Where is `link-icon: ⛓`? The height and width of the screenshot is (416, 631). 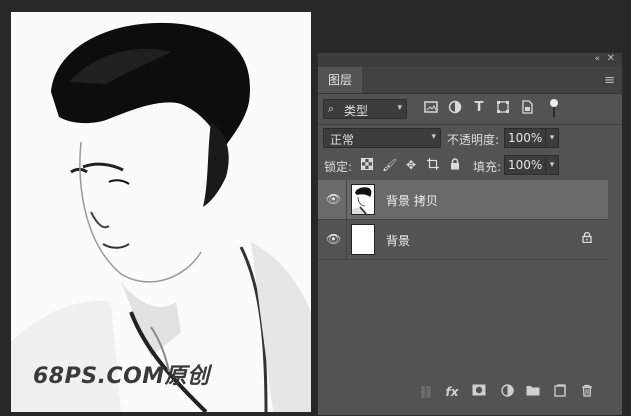
link-icon: ⛓ is located at coordinates (426, 392).